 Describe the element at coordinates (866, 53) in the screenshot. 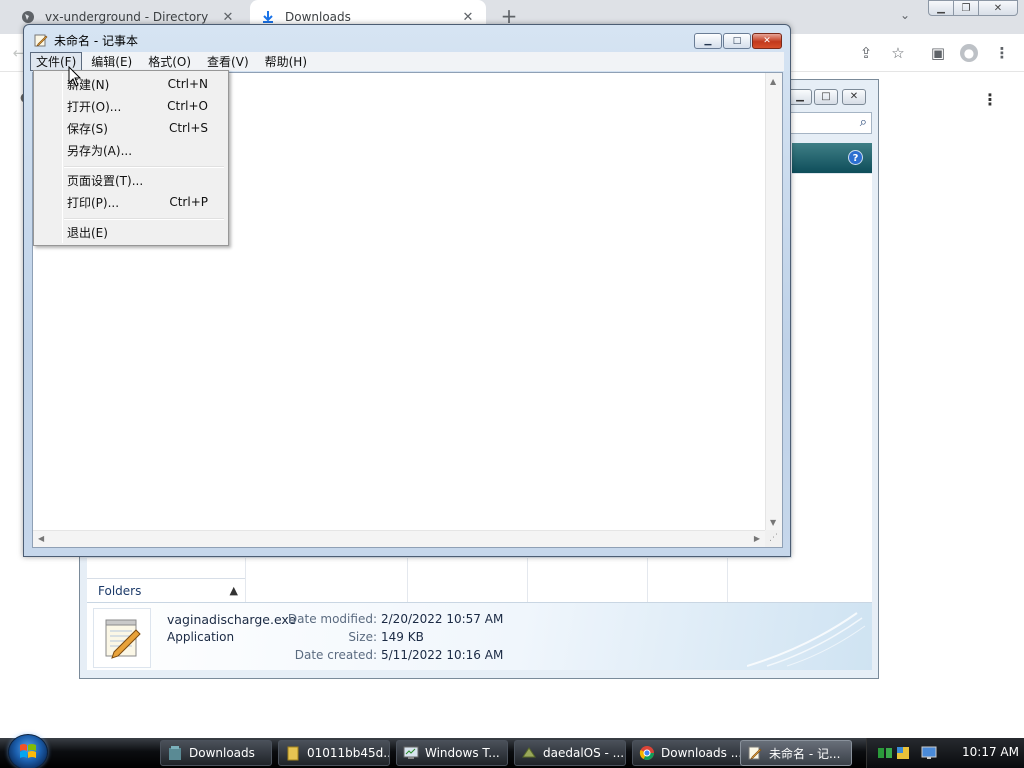

I see `share-icon: ⇪` at that location.